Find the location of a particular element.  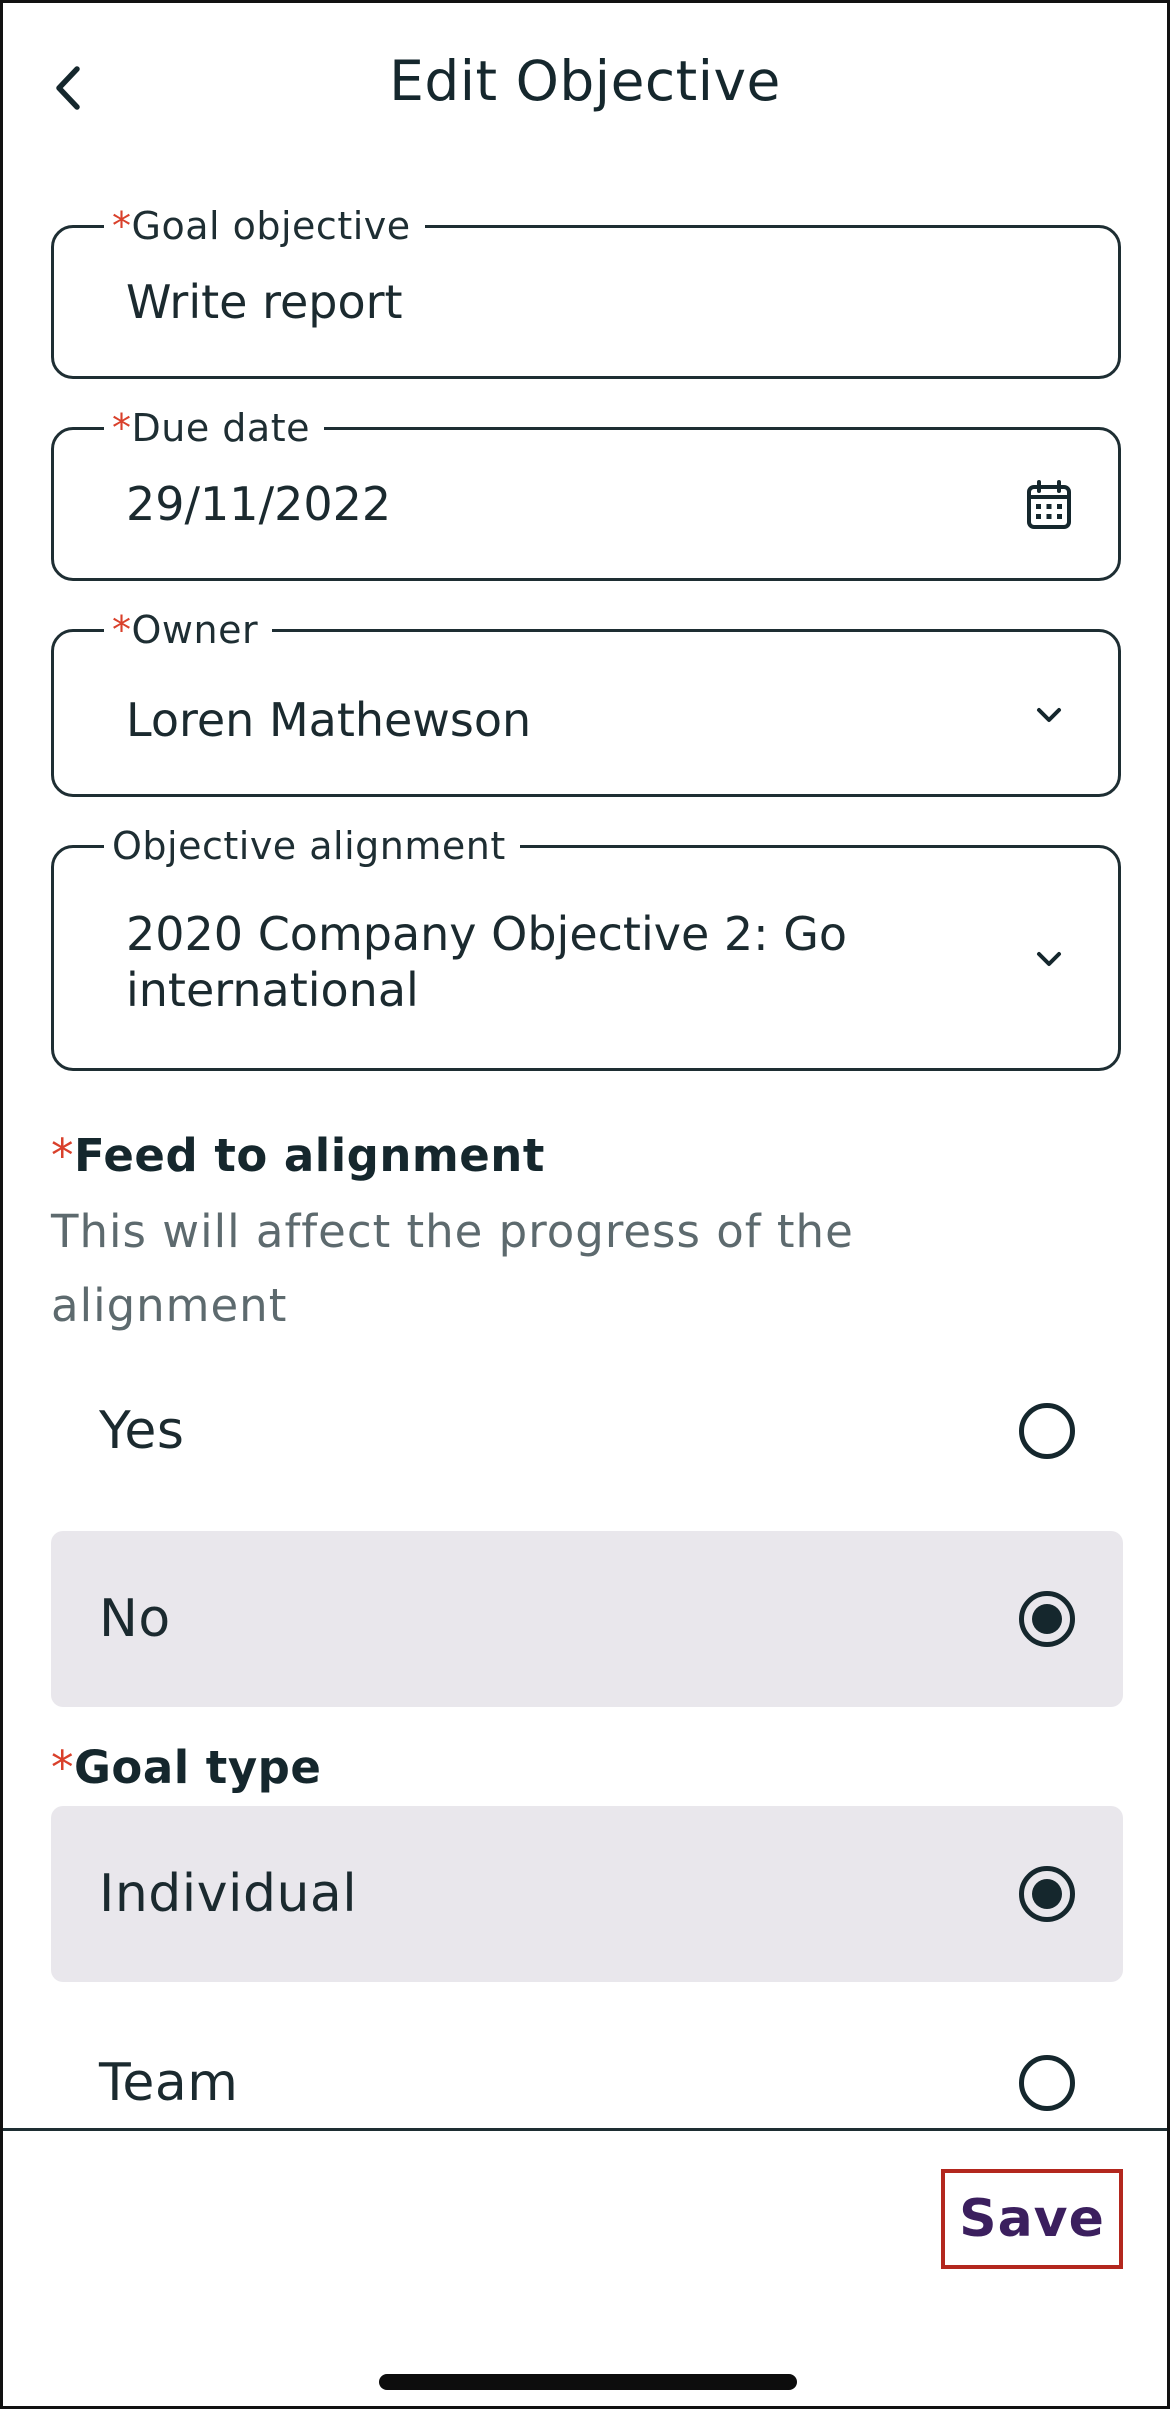

owner-dropdown-toggle is located at coordinates (1049, 715).